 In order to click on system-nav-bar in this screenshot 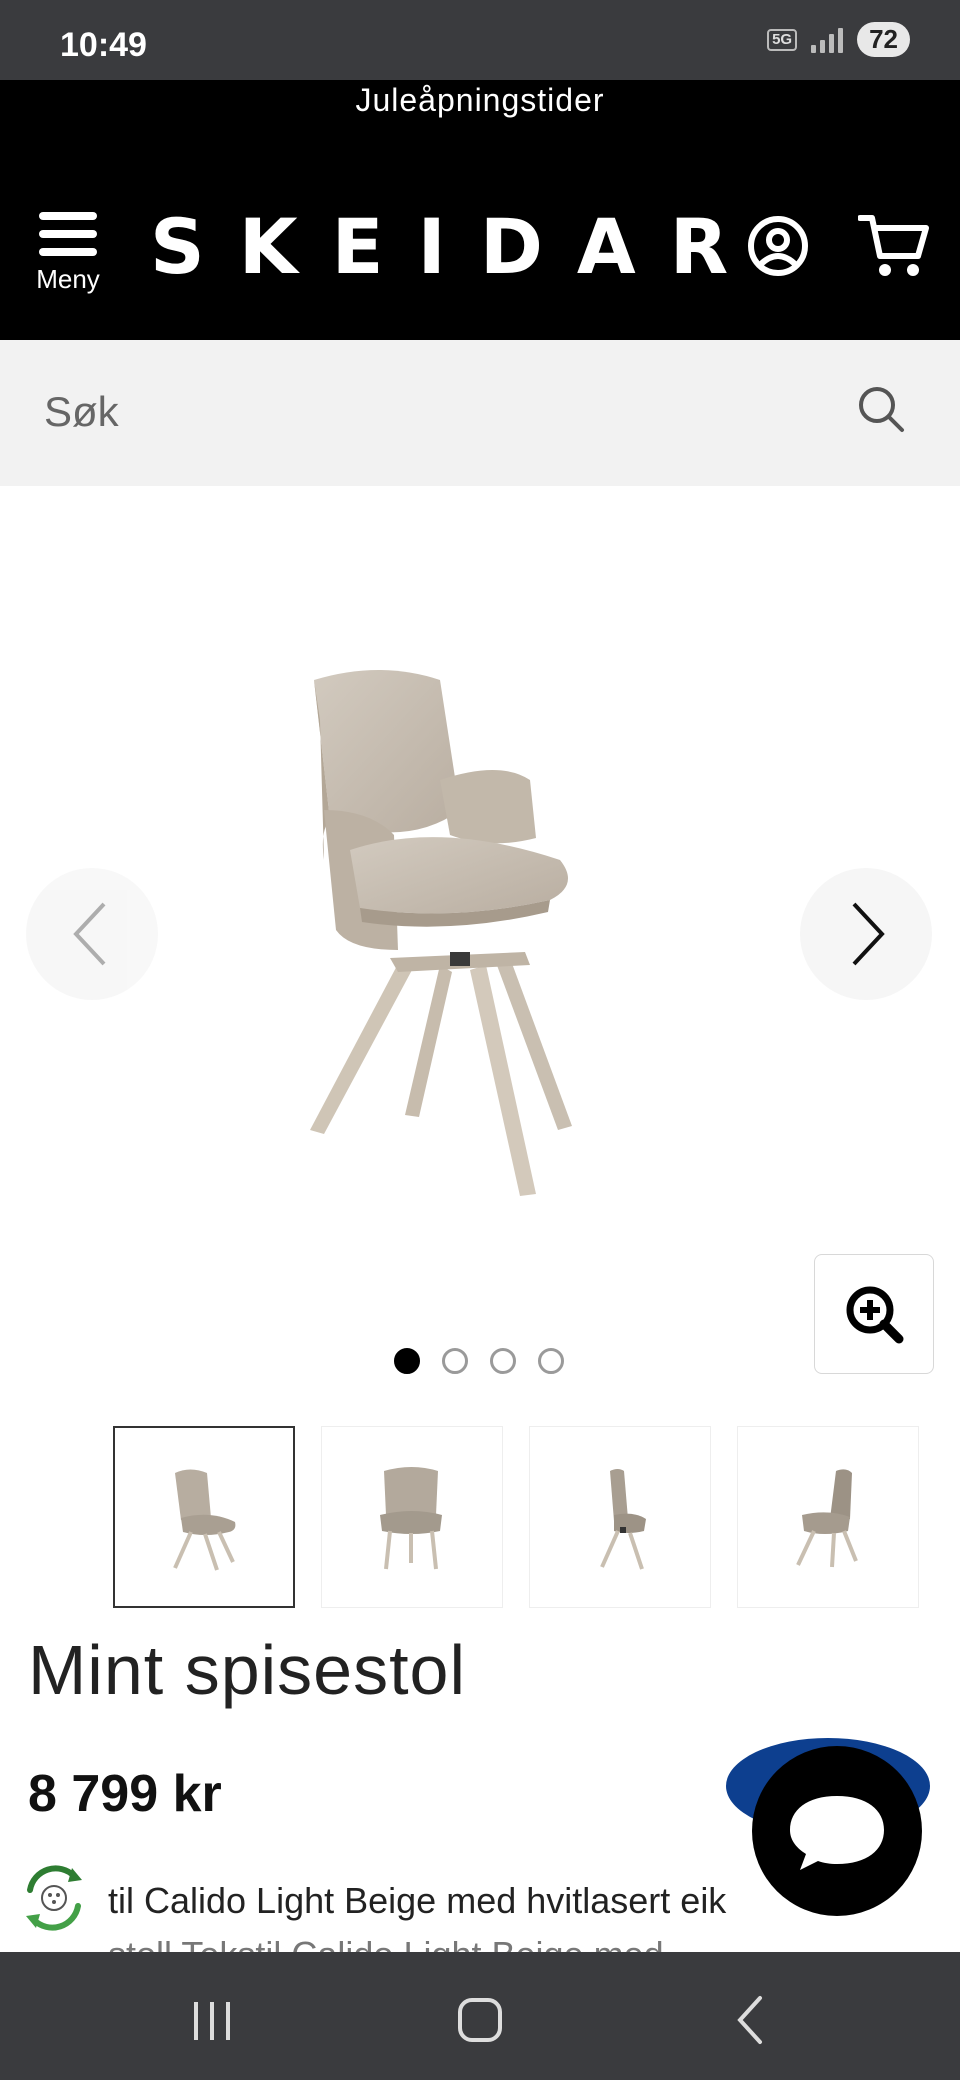, I will do `click(480, 2016)`.